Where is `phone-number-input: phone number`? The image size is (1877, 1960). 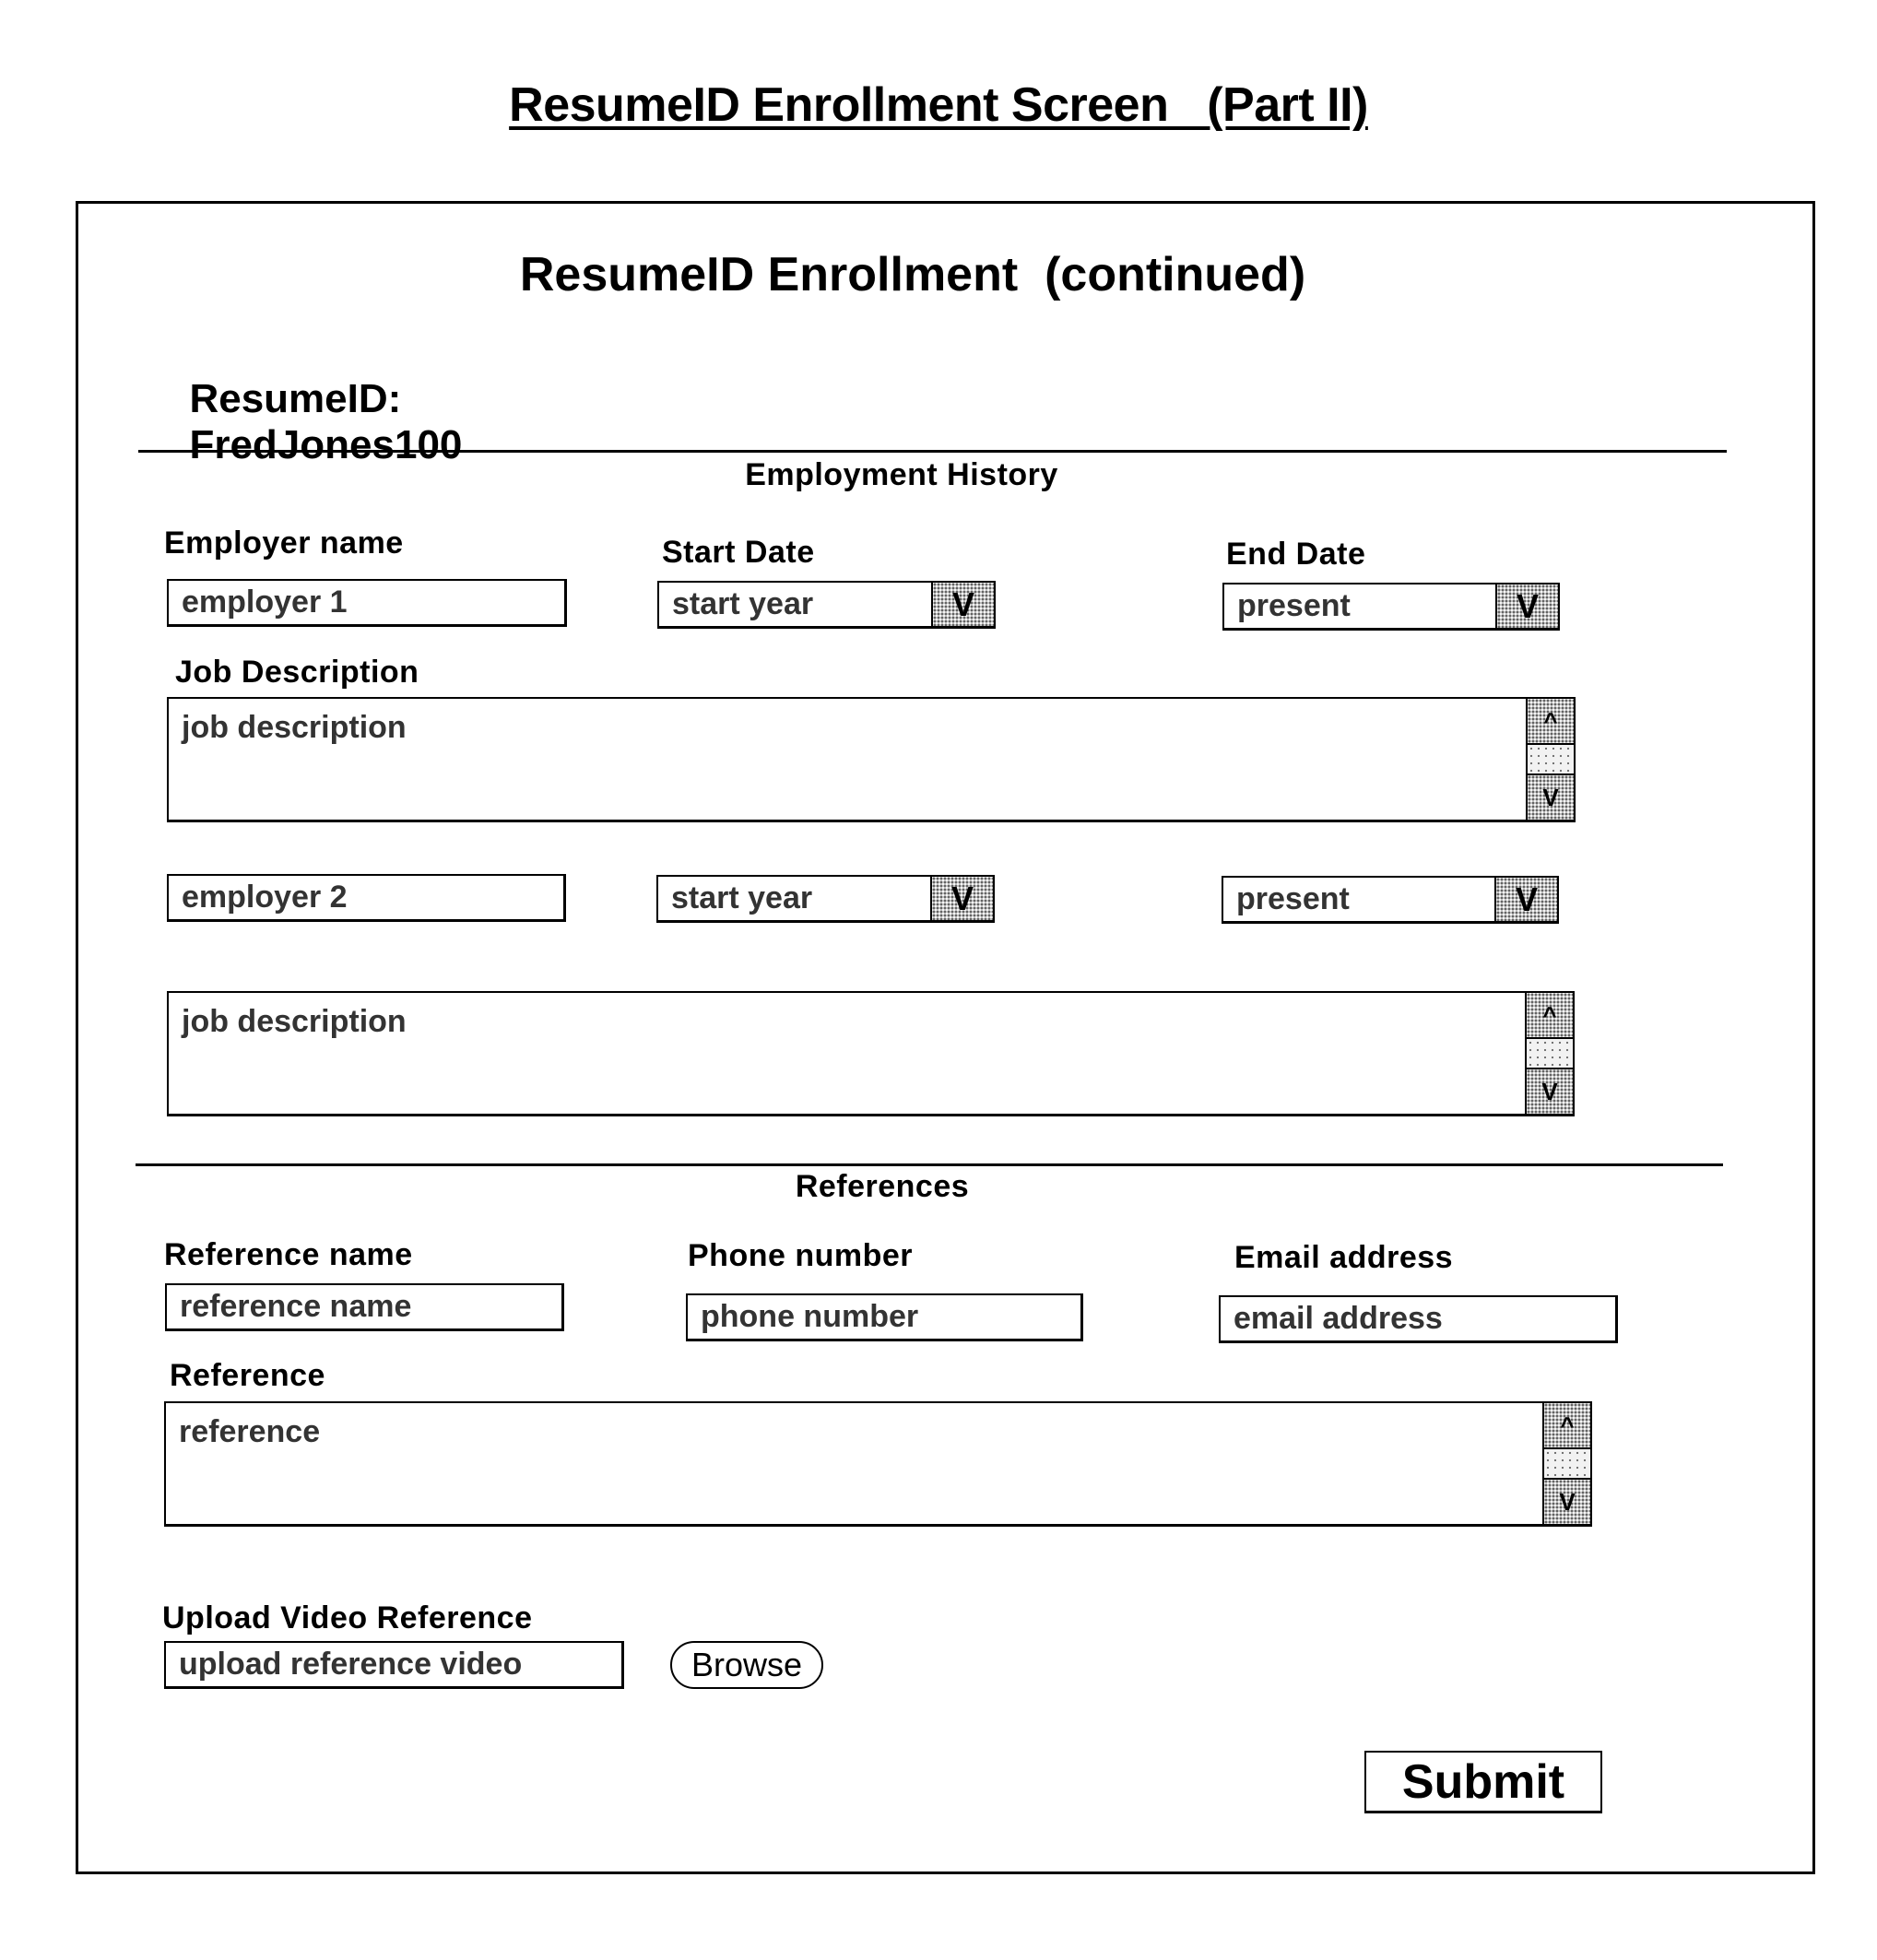
phone-number-input: phone number is located at coordinates (885, 1317).